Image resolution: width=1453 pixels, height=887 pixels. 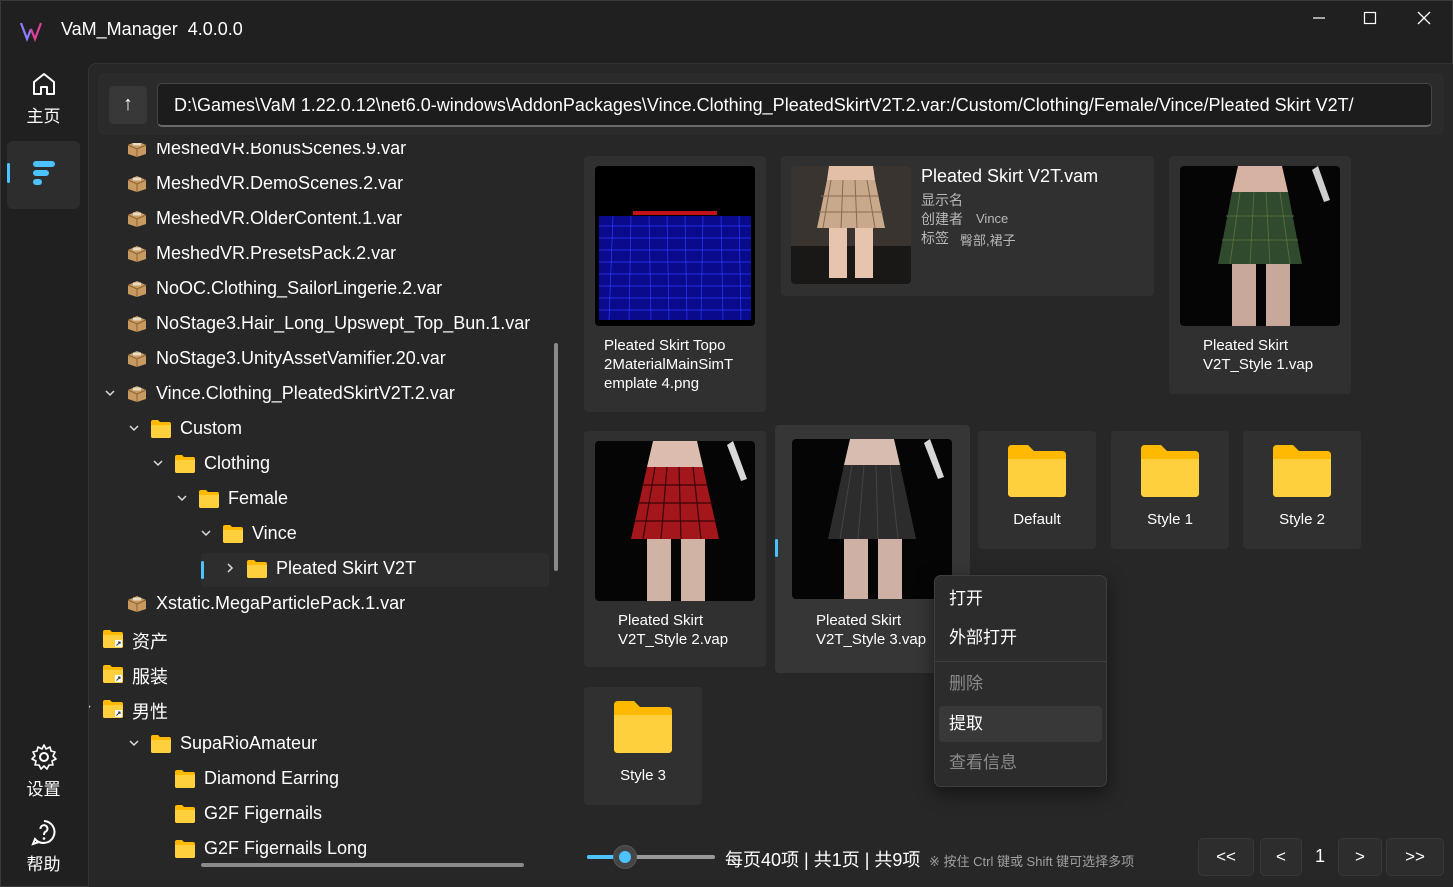 What do you see at coordinates (319, 745) in the screenshot?
I see `tree-item: SupaRioAmateur` at bounding box center [319, 745].